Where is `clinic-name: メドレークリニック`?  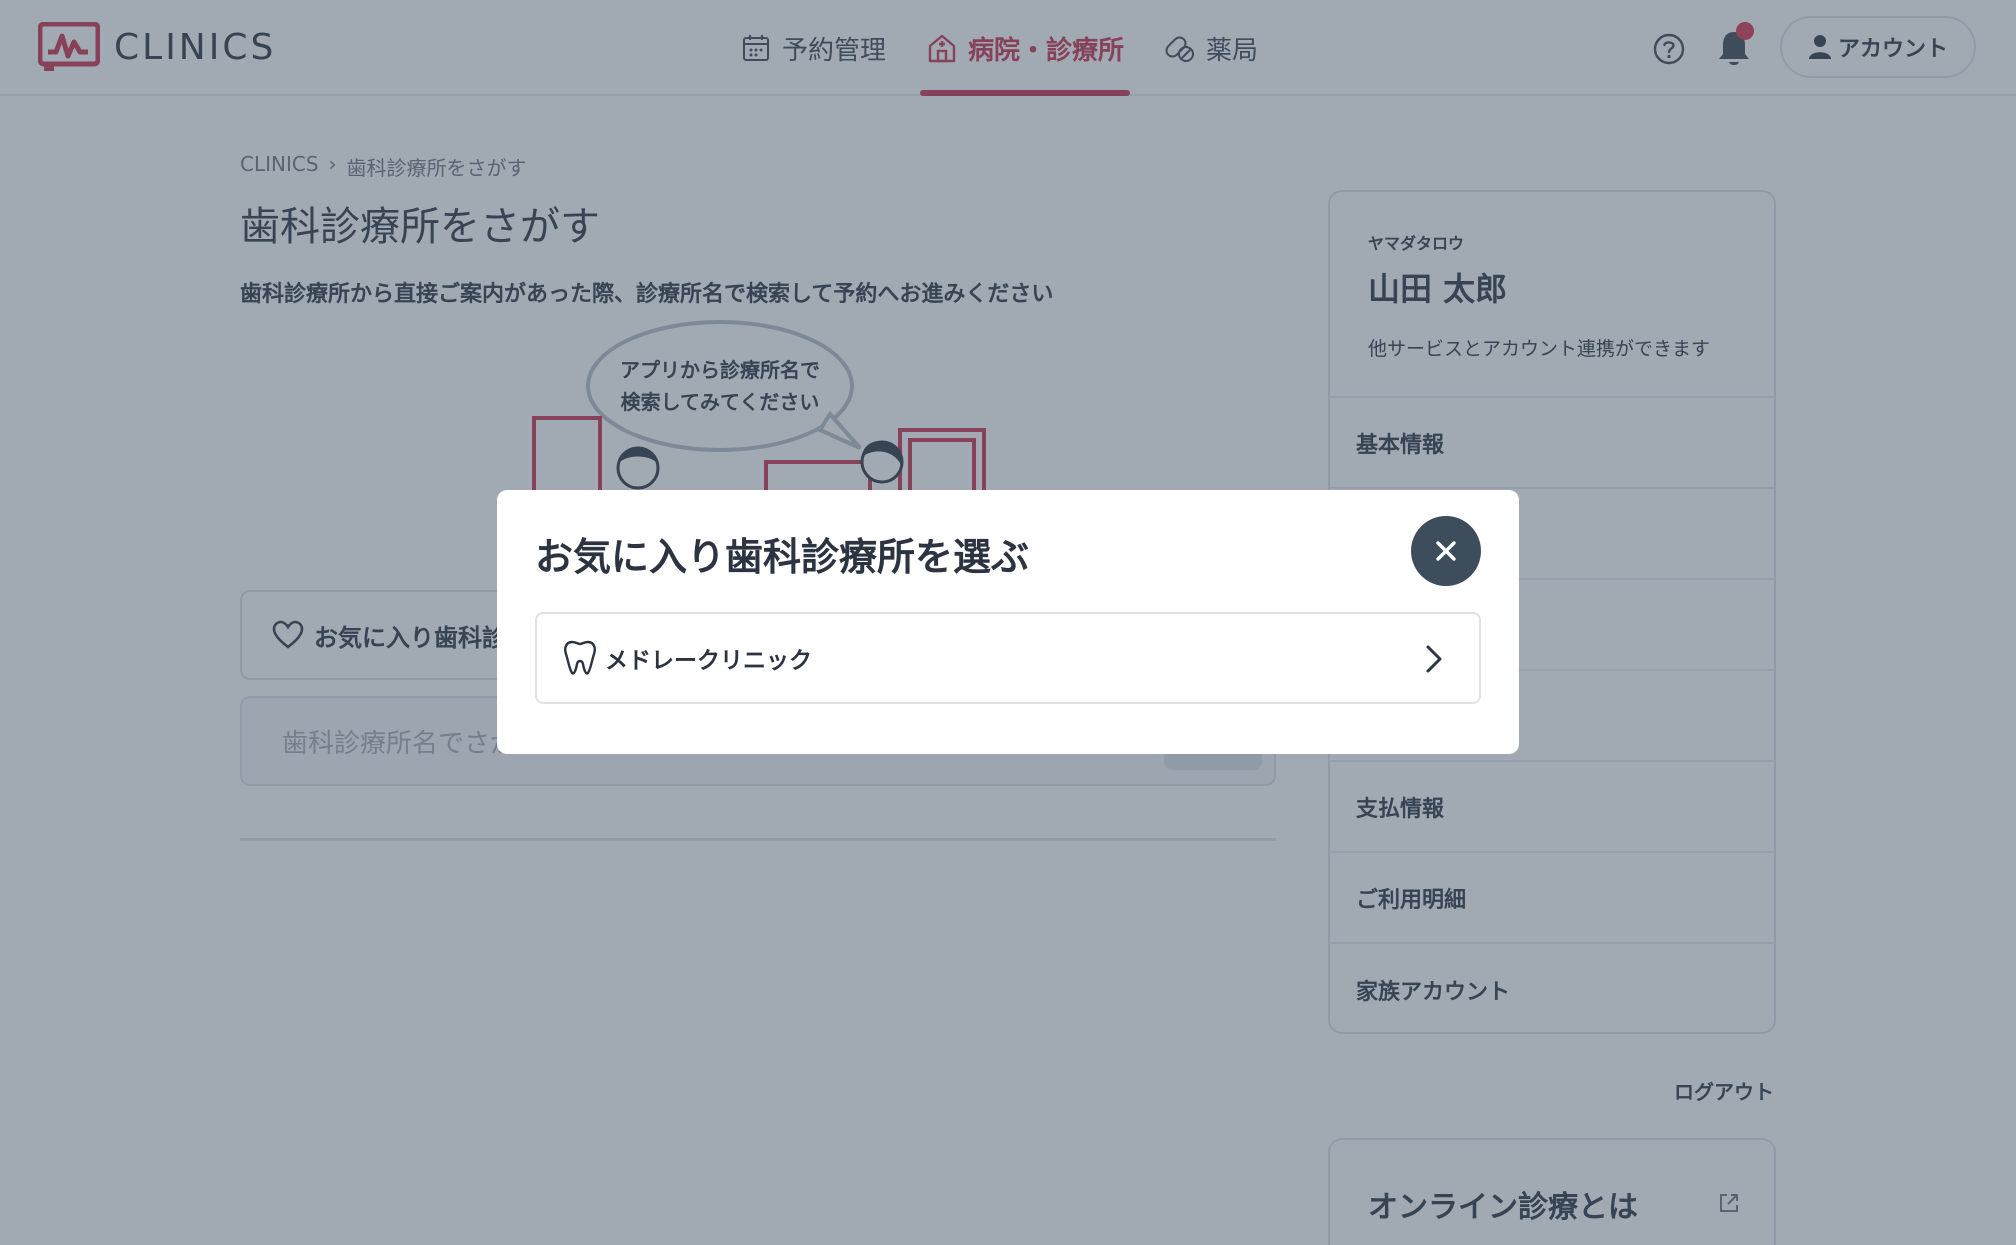
clinic-name: メドレークリニック is located at coordinates (708, 661).